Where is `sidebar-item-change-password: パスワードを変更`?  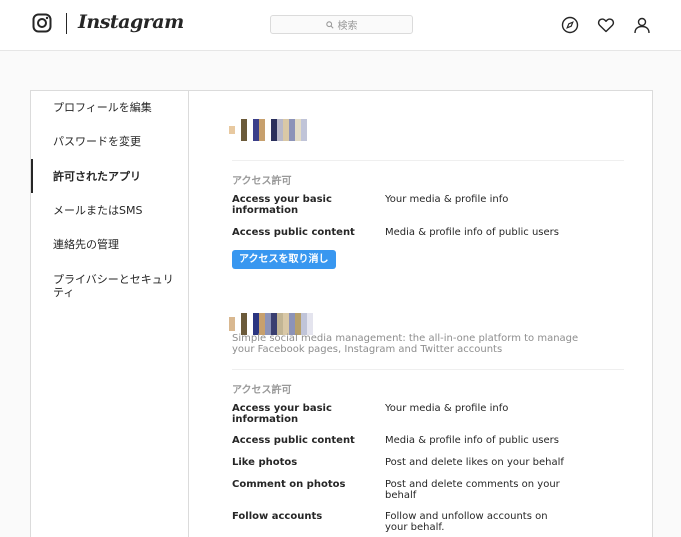 sidebar-item-change-password: パスワードを変更 is located at coordinates (109, 141).